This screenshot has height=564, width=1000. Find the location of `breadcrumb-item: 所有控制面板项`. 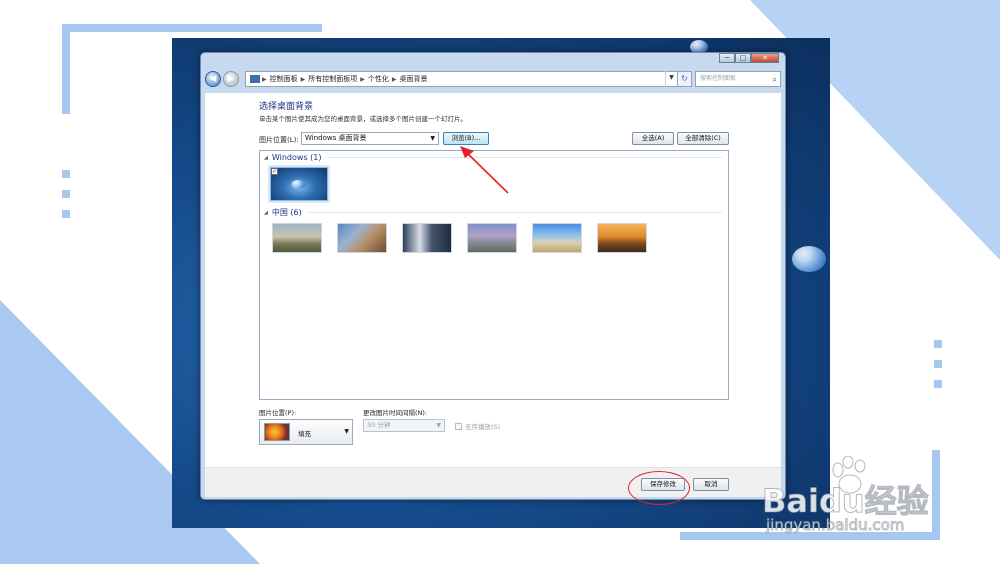

breadcrumb-item: 所有控制面板项 is located at coordinates (332, 79).